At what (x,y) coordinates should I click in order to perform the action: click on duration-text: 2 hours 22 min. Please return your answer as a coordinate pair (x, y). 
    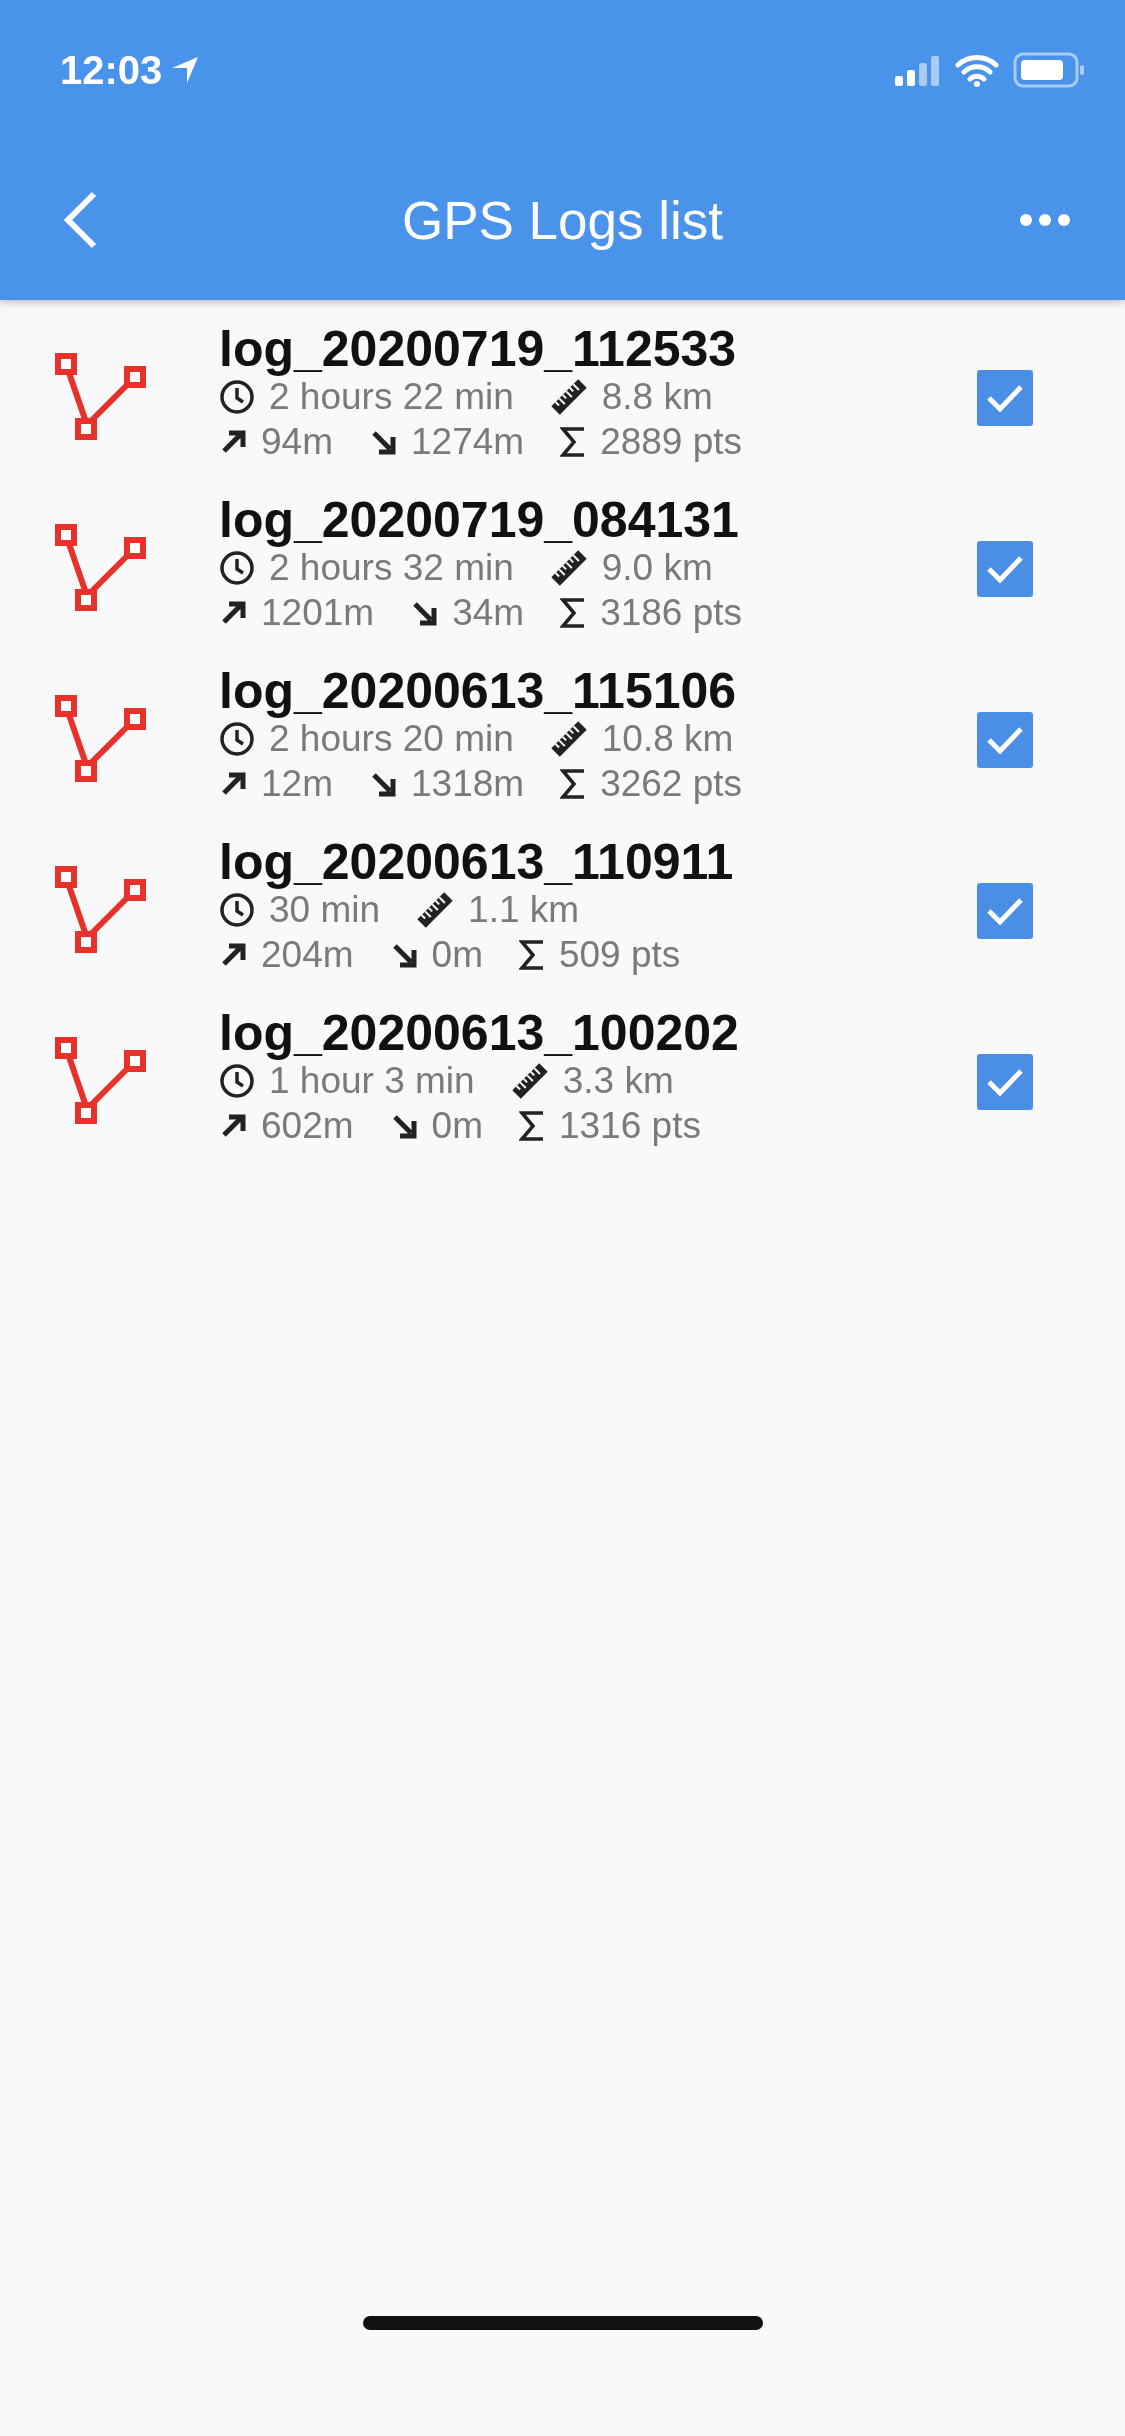
    Looking at the image, I should click on (391, 397).